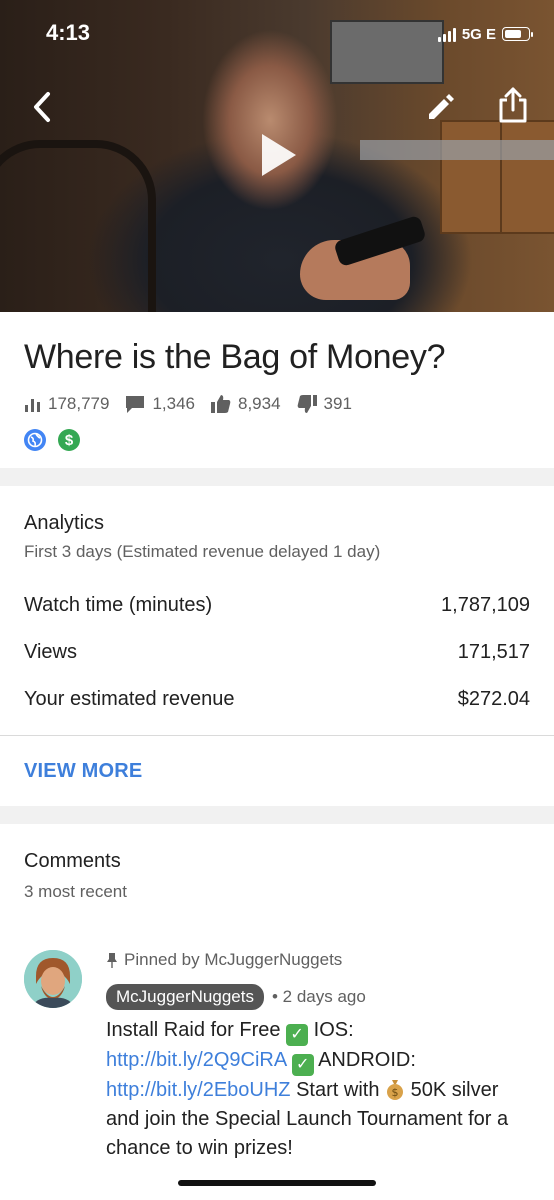 The width and height of the screenshot is (554, 1200). What do you see at coordinates (233, 959) in the screenshot?
I see `pinned-text: Pinned by McJuggerNuggets` at bounding box center [233, 959].